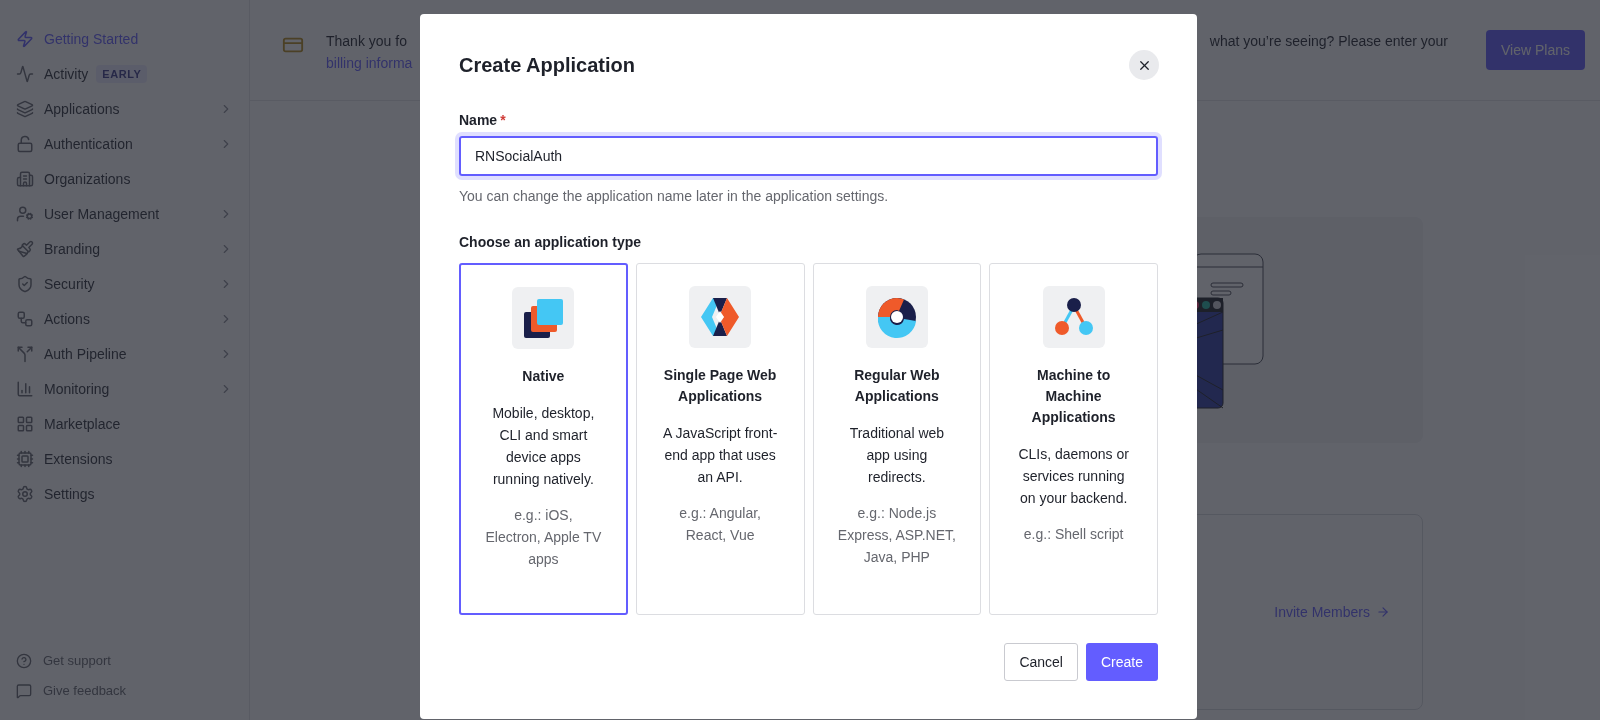 This screenshot has width=1600, height=720. I want to click on section-heading: Choose an application type, so click(551, 242).